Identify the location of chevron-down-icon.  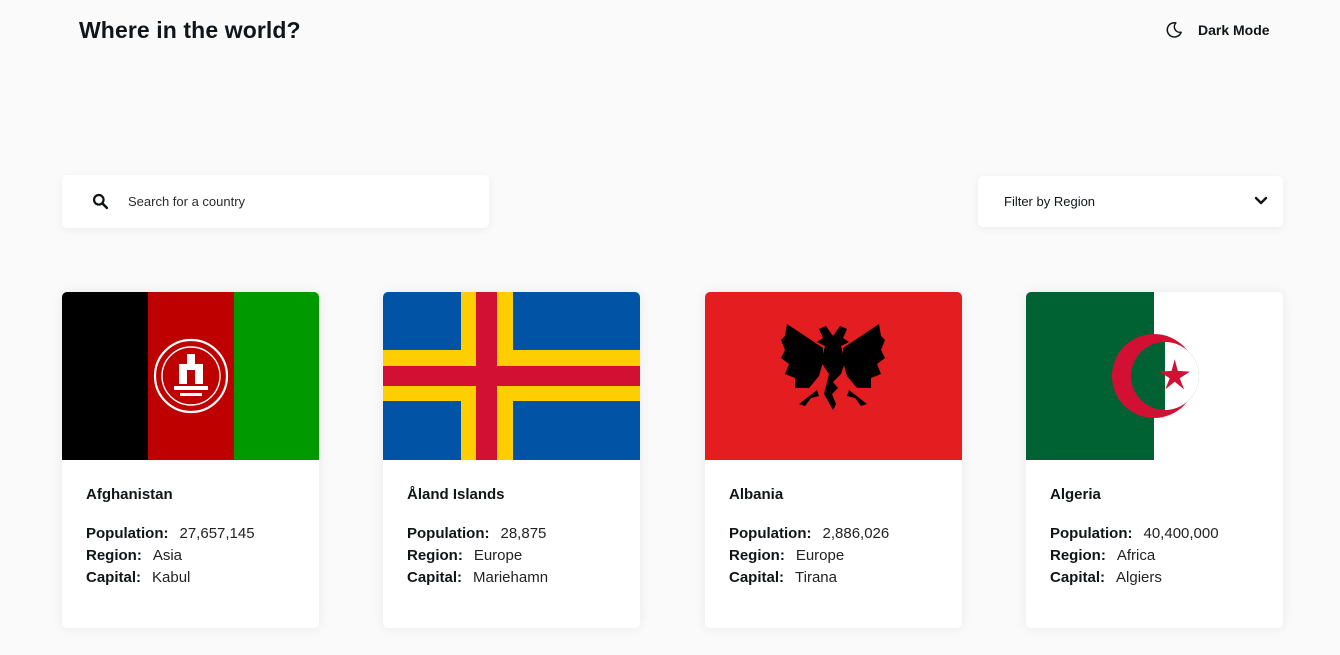
(1261, 200).